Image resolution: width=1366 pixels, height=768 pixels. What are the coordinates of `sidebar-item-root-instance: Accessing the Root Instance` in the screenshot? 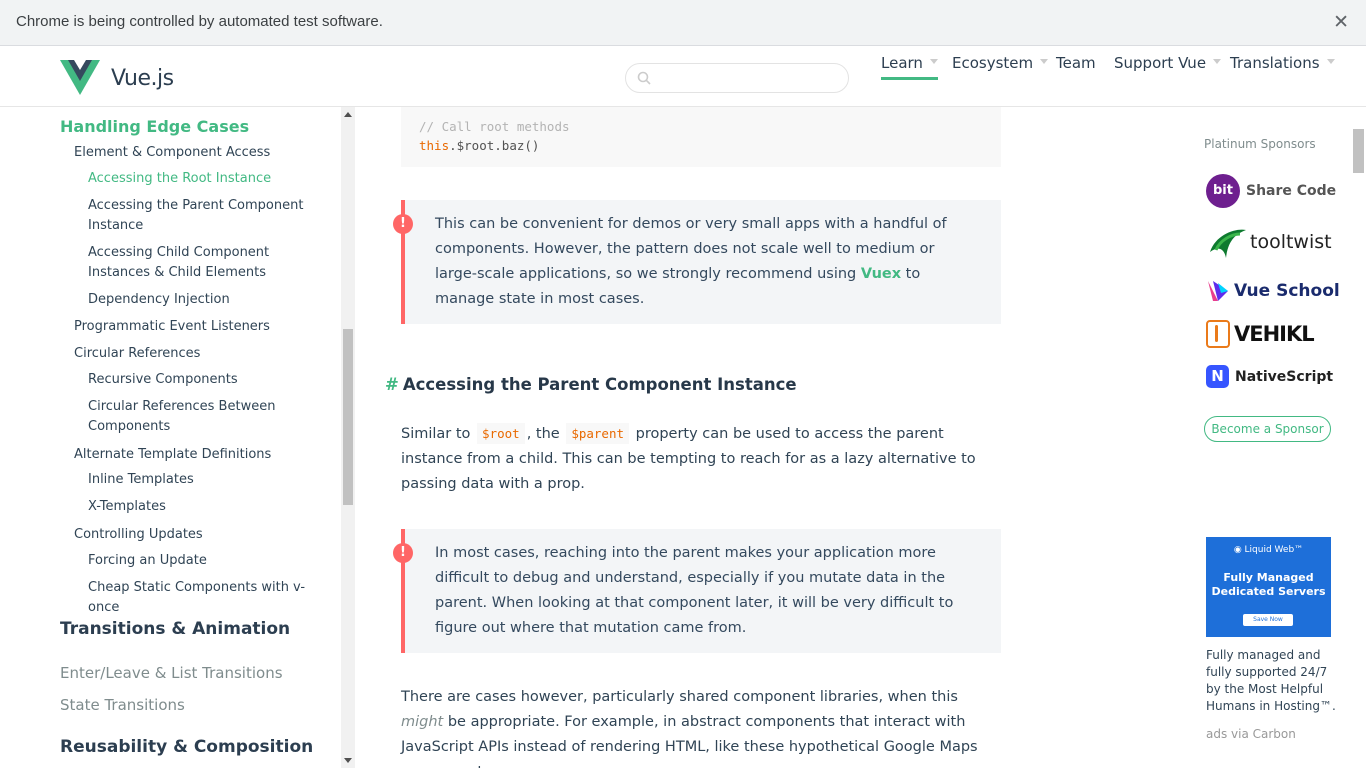 It's located at (208, 179).